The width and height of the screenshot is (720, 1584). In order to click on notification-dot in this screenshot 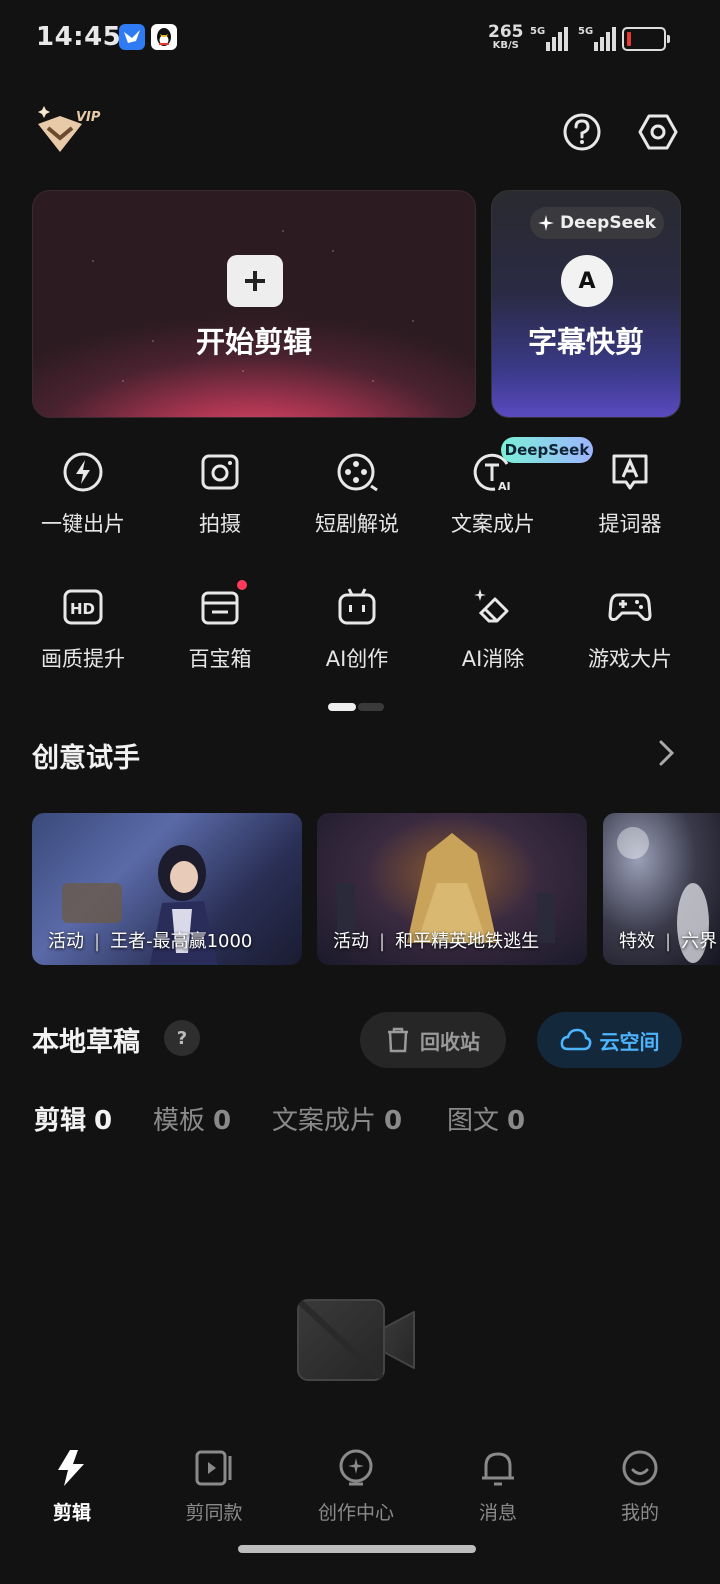, I will do `click(242, 585)`.